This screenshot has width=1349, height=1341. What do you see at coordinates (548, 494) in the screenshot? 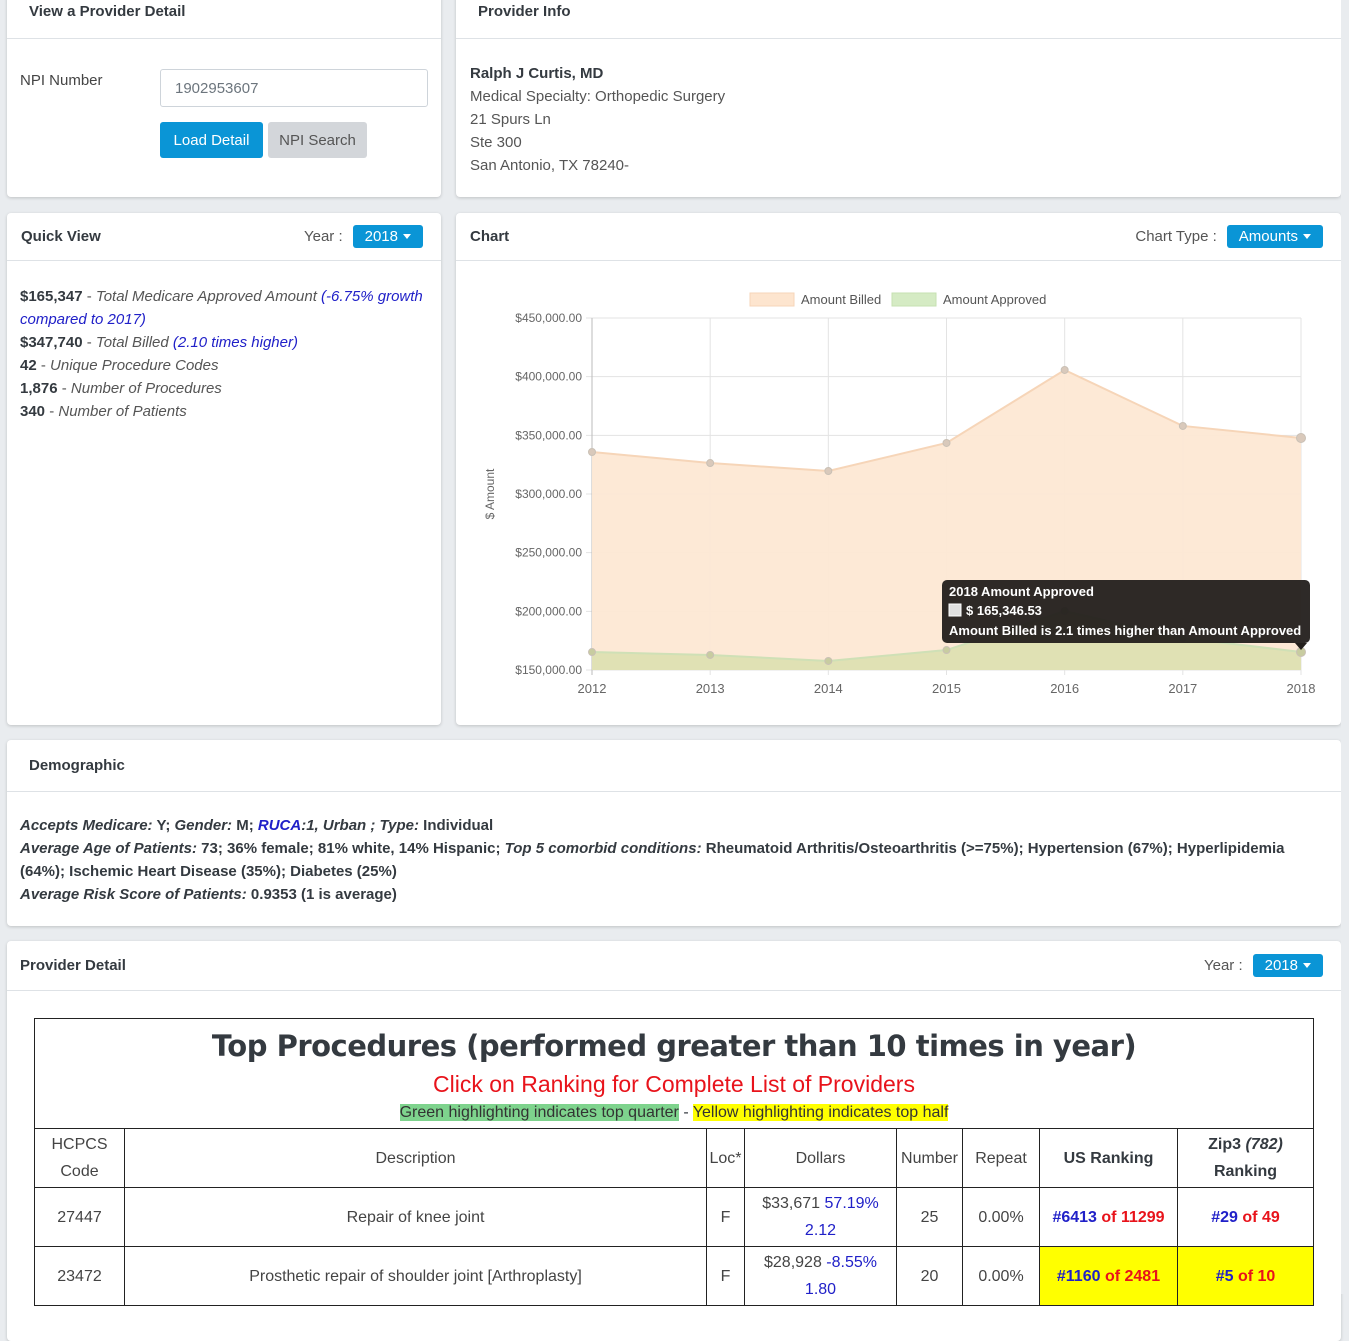
I see `y-tick-label: $300,000.00` at bounding box center [548, 494].